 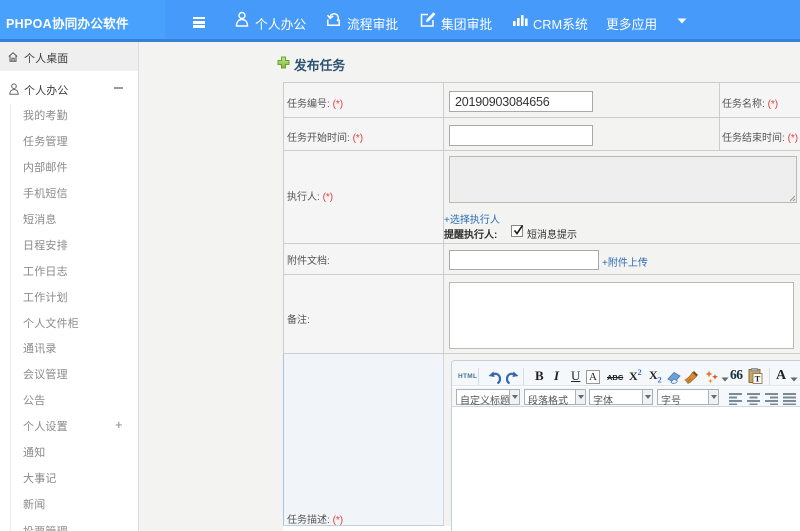 I want to click on svg-text: T, so click(x=758, y=379).